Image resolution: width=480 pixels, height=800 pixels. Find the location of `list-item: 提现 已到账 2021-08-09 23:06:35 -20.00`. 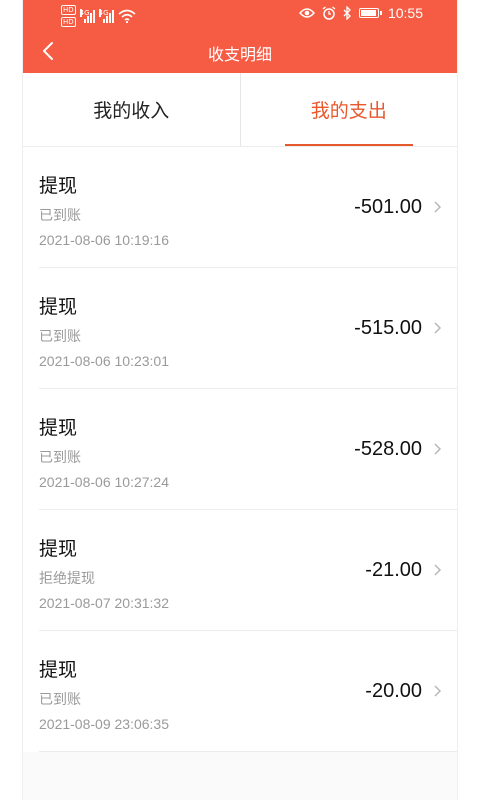

list-item: 提现 已到账 2021-08-09 23:06:35 -20.00 is located at coordinates (248, 691).